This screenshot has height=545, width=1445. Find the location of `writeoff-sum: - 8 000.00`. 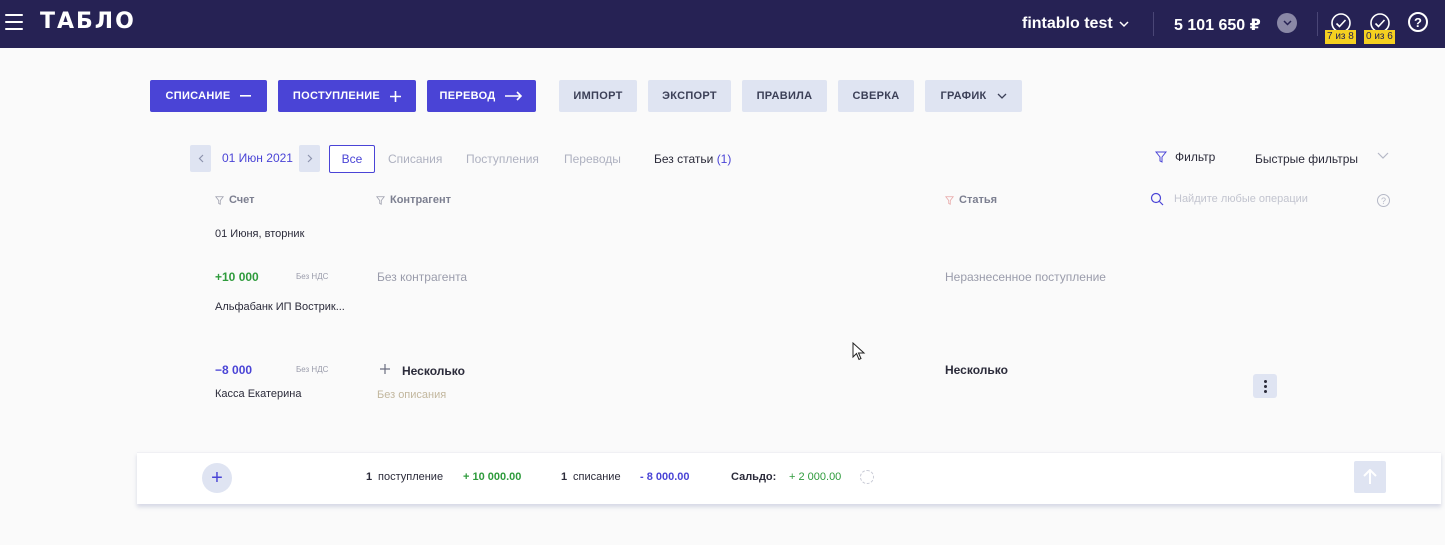

writeoff-sum: - 8 000.00 is located at coordinates (665, 477).